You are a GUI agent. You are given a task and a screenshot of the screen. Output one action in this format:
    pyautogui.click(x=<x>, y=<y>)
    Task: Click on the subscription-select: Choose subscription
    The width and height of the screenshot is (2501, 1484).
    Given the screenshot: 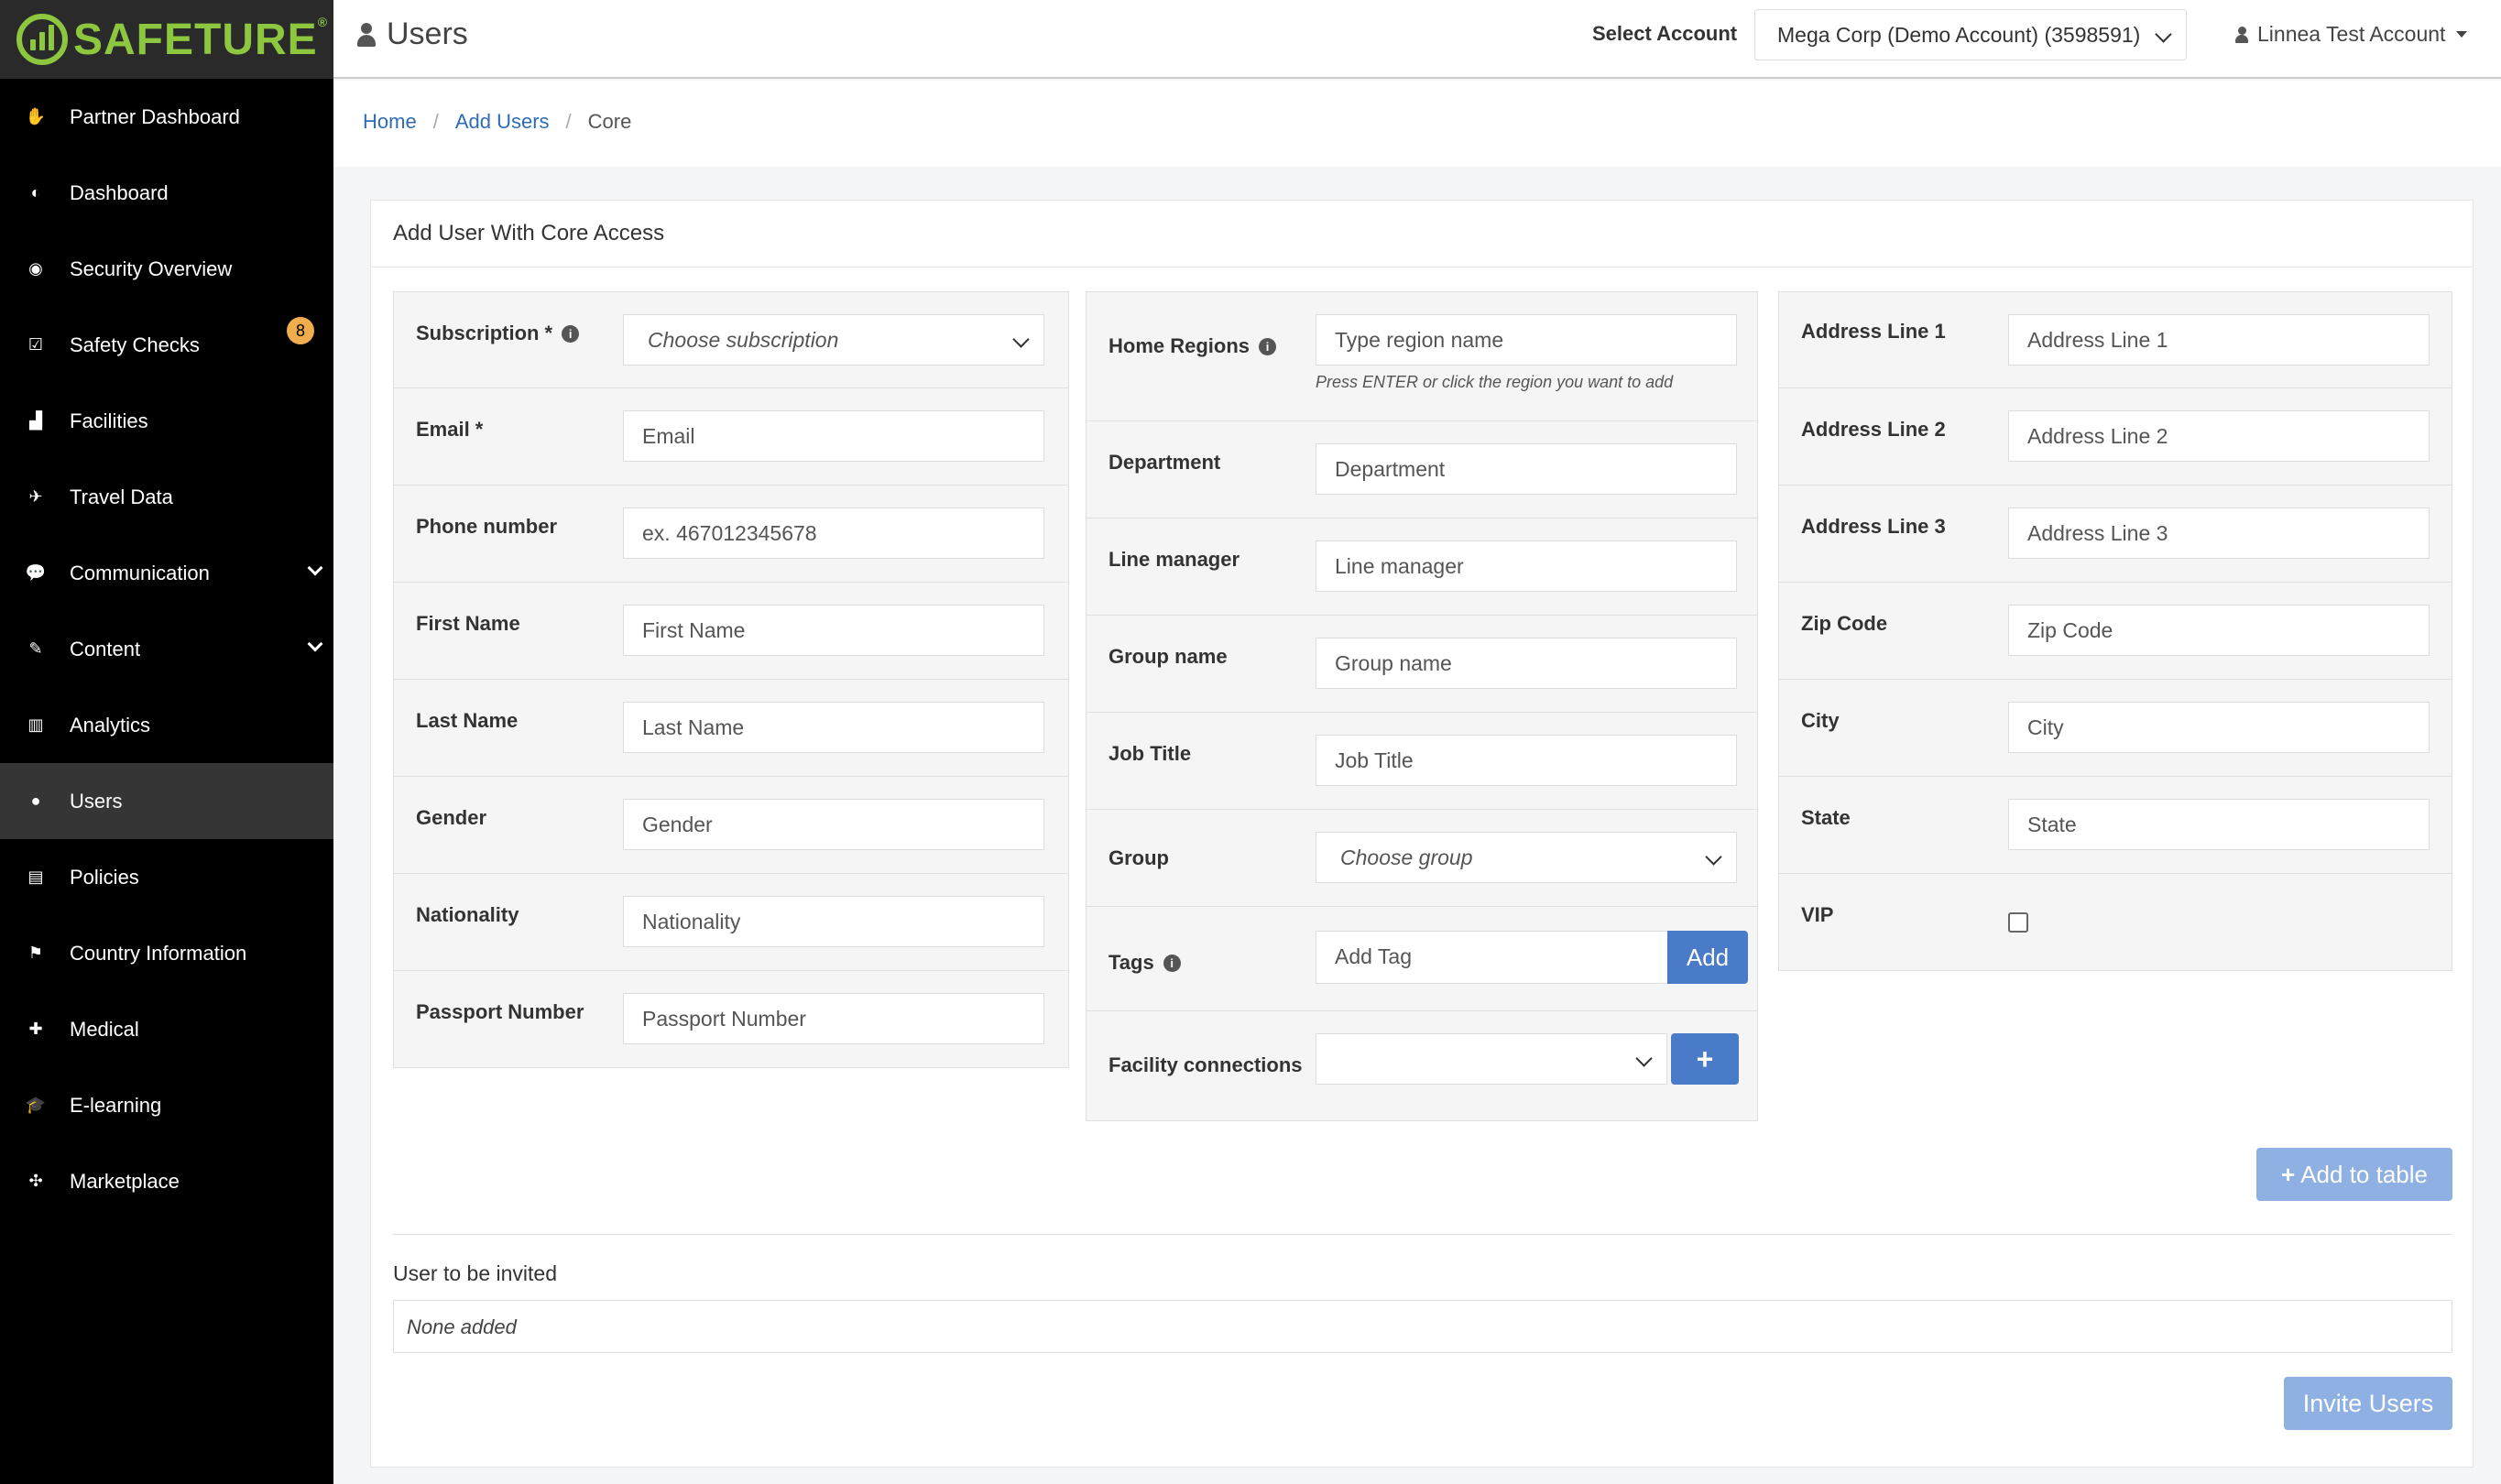 What is the action you would take?
    pyautogui.click(x=833, y=340)
    